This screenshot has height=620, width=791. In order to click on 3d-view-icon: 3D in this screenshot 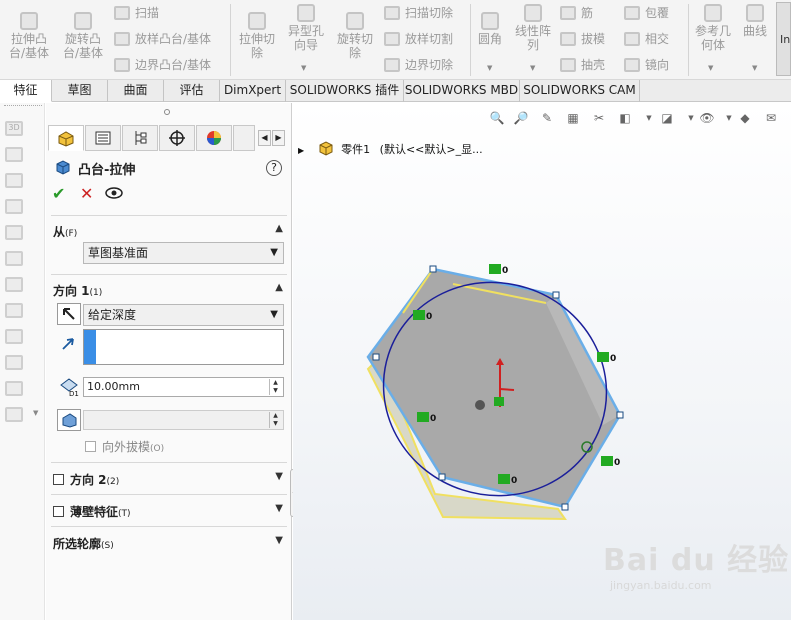, I will do `click(14, 128)`.